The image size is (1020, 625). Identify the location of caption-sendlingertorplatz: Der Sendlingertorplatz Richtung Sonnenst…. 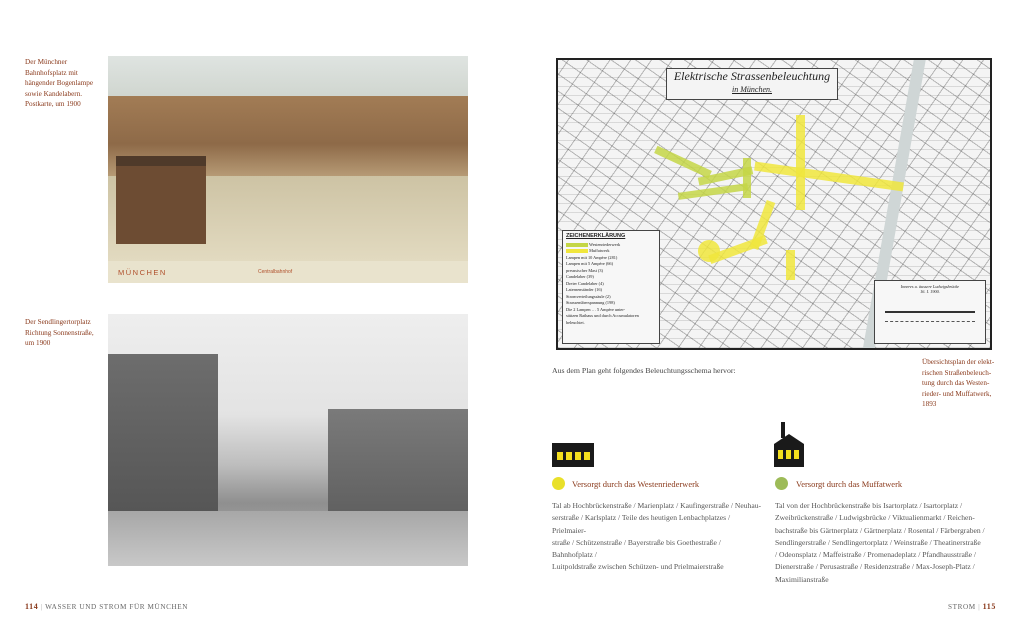
(59, 332).